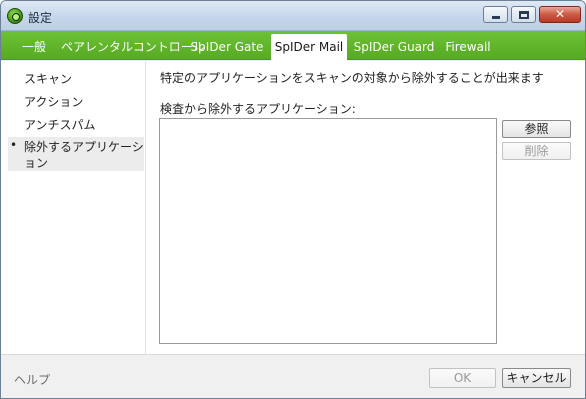 The width and height of the screenshot is (586, 399). What do you see at coordinates (34, 47) in the screenshot?
I see `tab-general: 一般` at bounding box center [34, 47].